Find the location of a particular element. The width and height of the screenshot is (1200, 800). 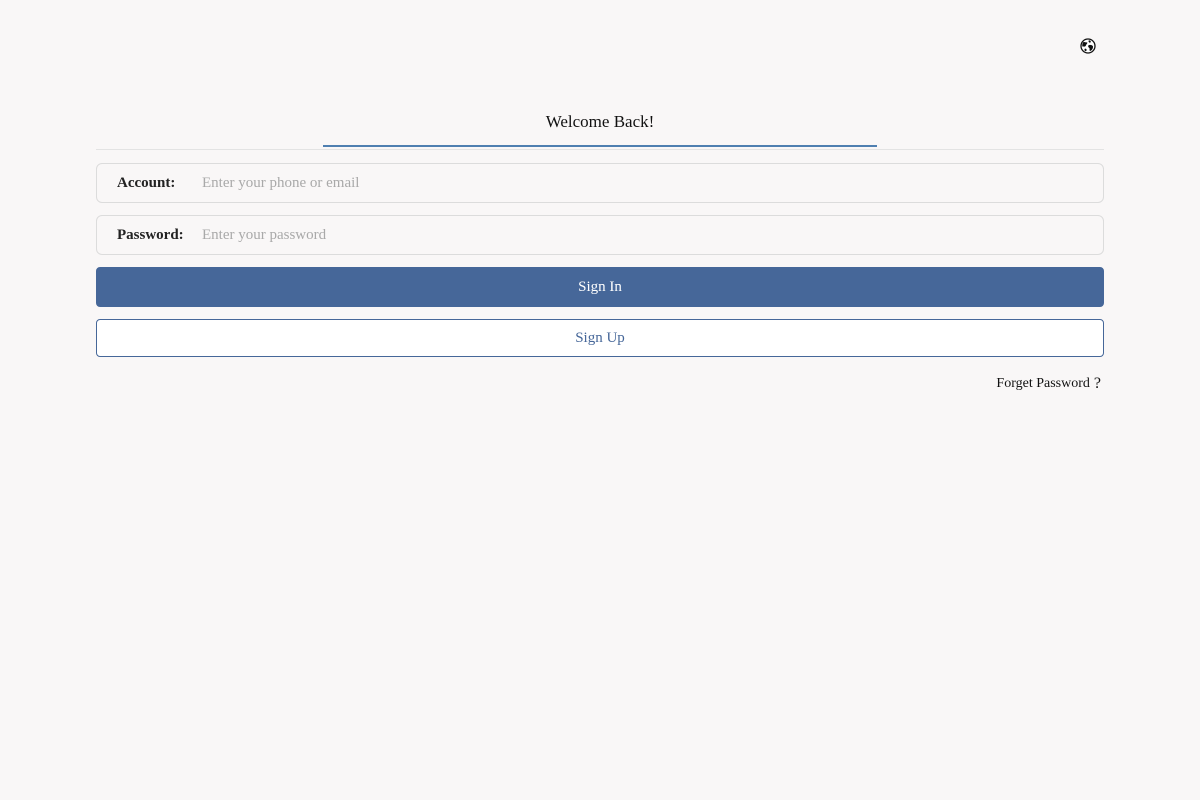

password-input is located at coordinates (652, 235).